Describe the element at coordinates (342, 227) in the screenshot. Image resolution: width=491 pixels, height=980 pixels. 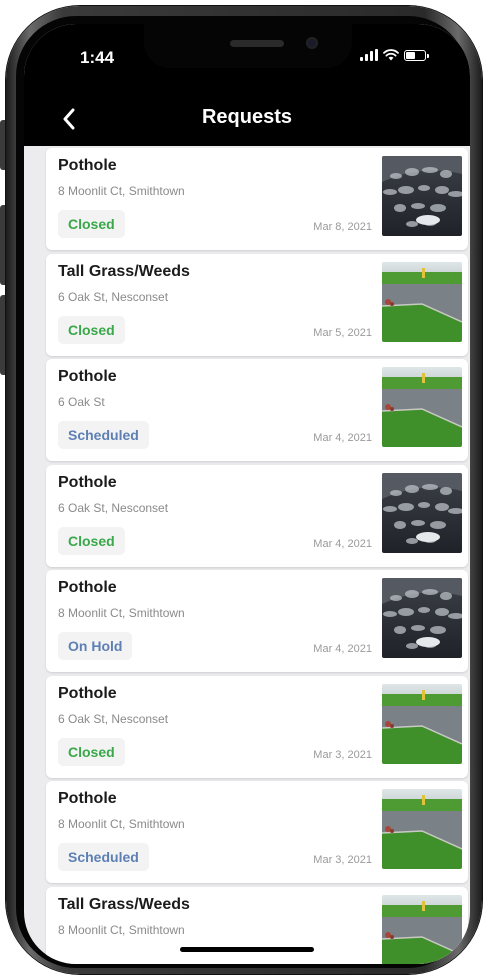
I see `request-date: Mar 8, 2021` at that location.